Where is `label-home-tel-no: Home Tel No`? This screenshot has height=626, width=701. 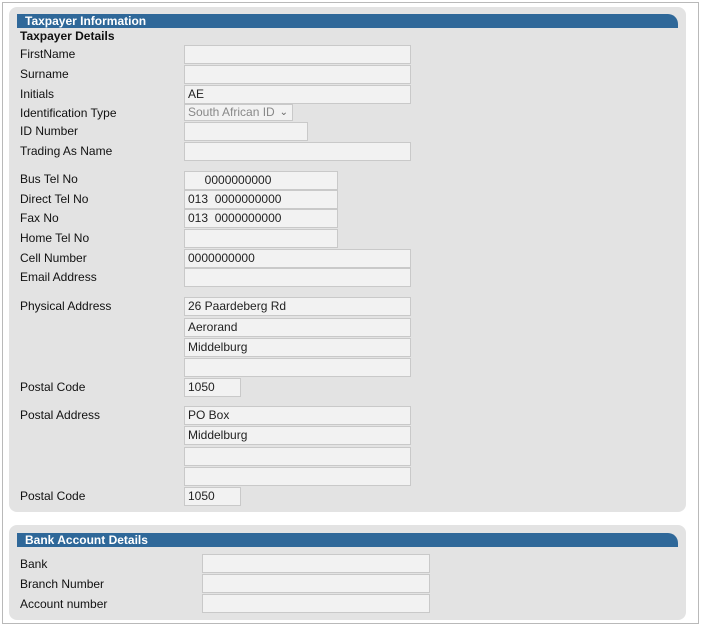
label-home-tel-no: Home Tel No is located at coordinates (55, 238).